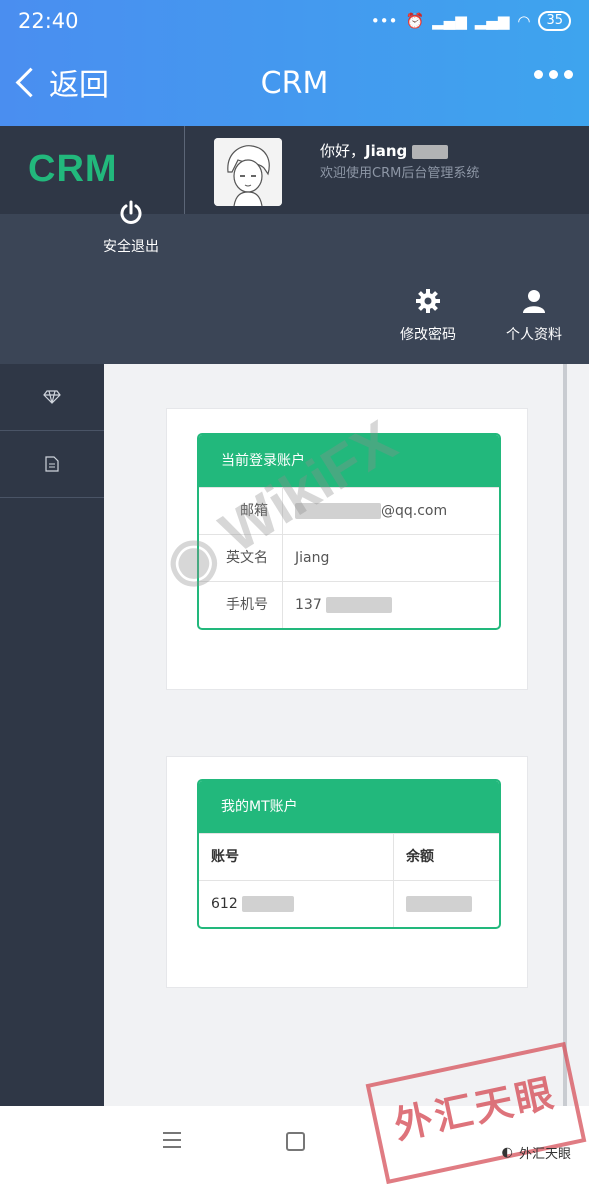 This screenshot has height=1184, width=589. Describe the element at coordinates (565, 735) in the screenshot. I see `scrollbar` at that location.